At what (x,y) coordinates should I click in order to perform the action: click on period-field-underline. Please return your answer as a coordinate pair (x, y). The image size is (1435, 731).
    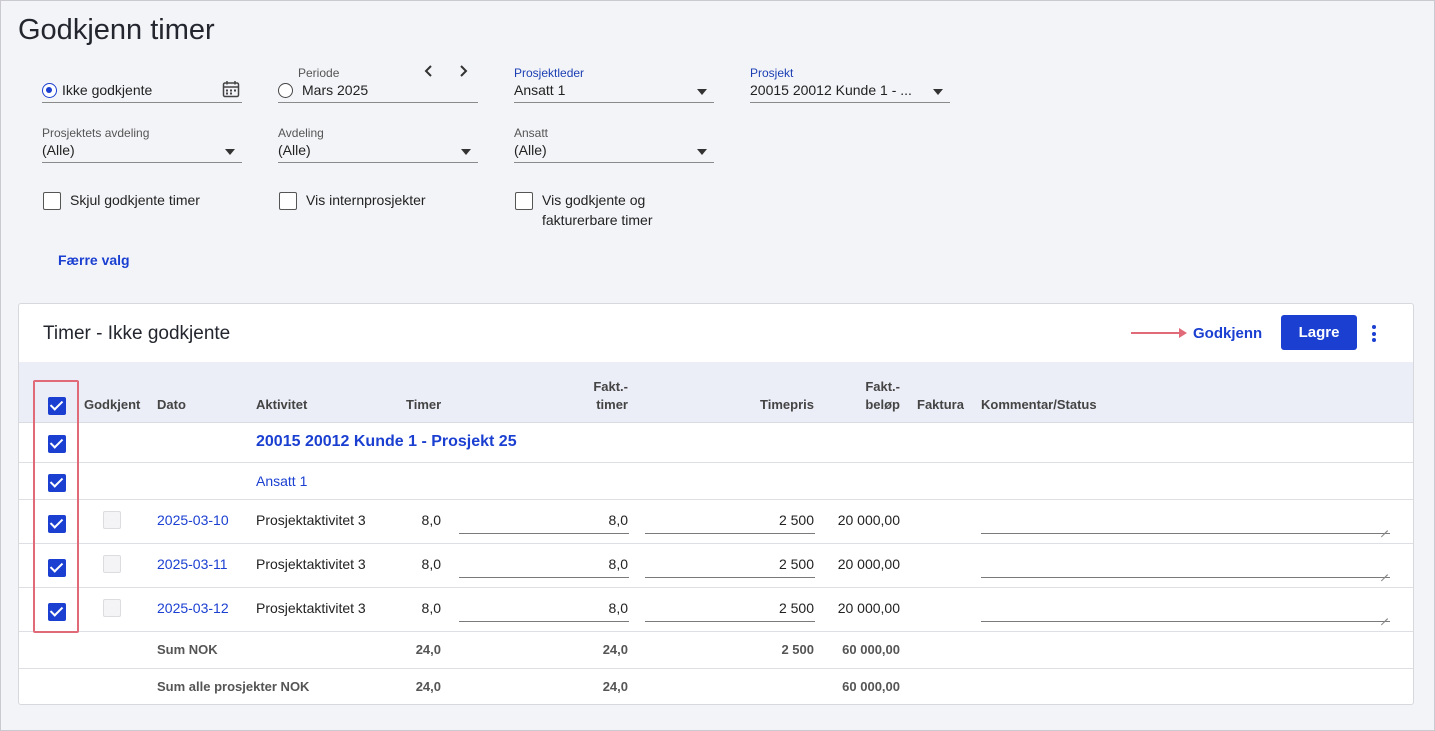
    Looking at the image, I should click on (378, 102).